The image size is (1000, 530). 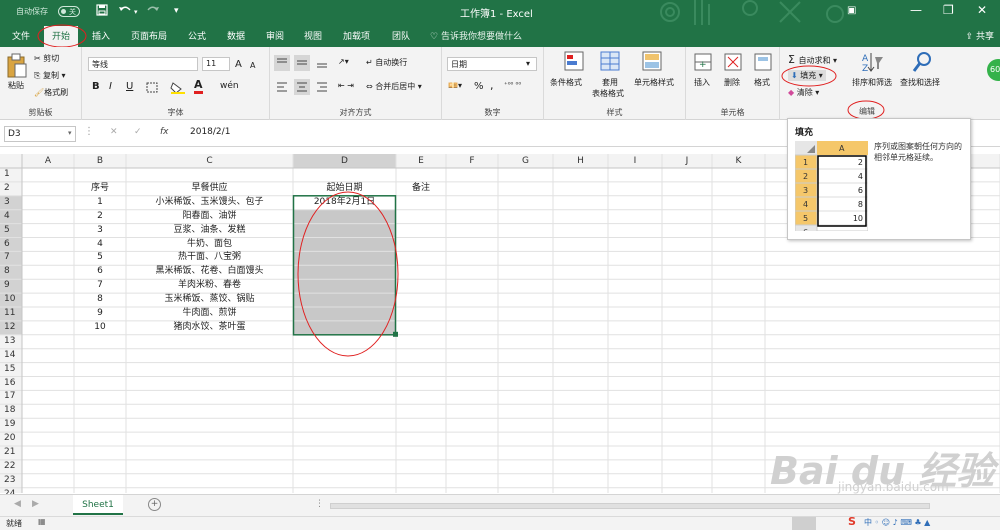 I want to click on merge-center-button: ⇔ 合并后居中 ▾, so click(x=394, y=86).